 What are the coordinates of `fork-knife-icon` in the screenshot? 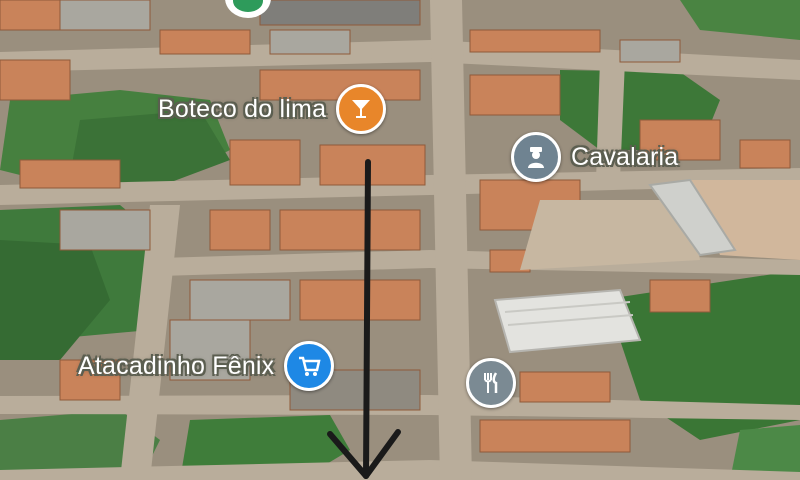 It's located at (491, 383).